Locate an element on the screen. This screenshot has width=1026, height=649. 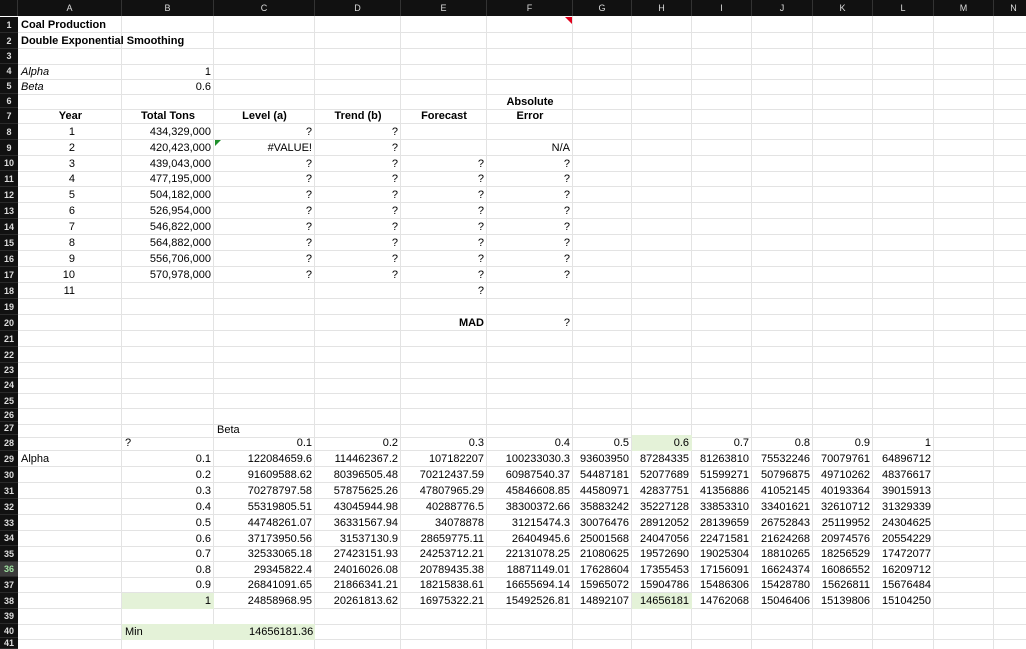
grid-value-cell: 20974576 is located at coordinates (843, 539).